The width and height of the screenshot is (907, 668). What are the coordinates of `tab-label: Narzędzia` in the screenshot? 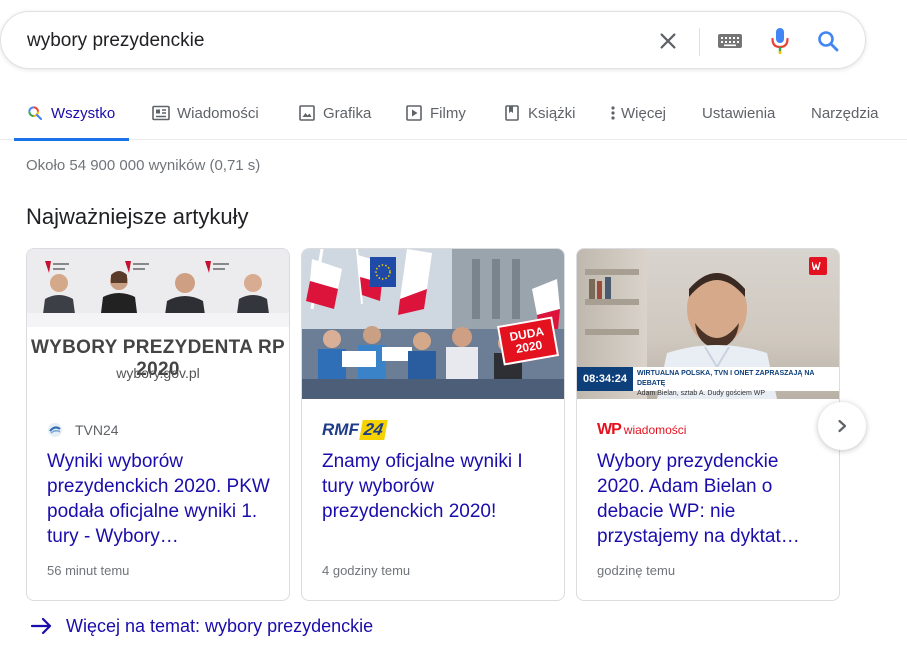 It's located at (845, 113).